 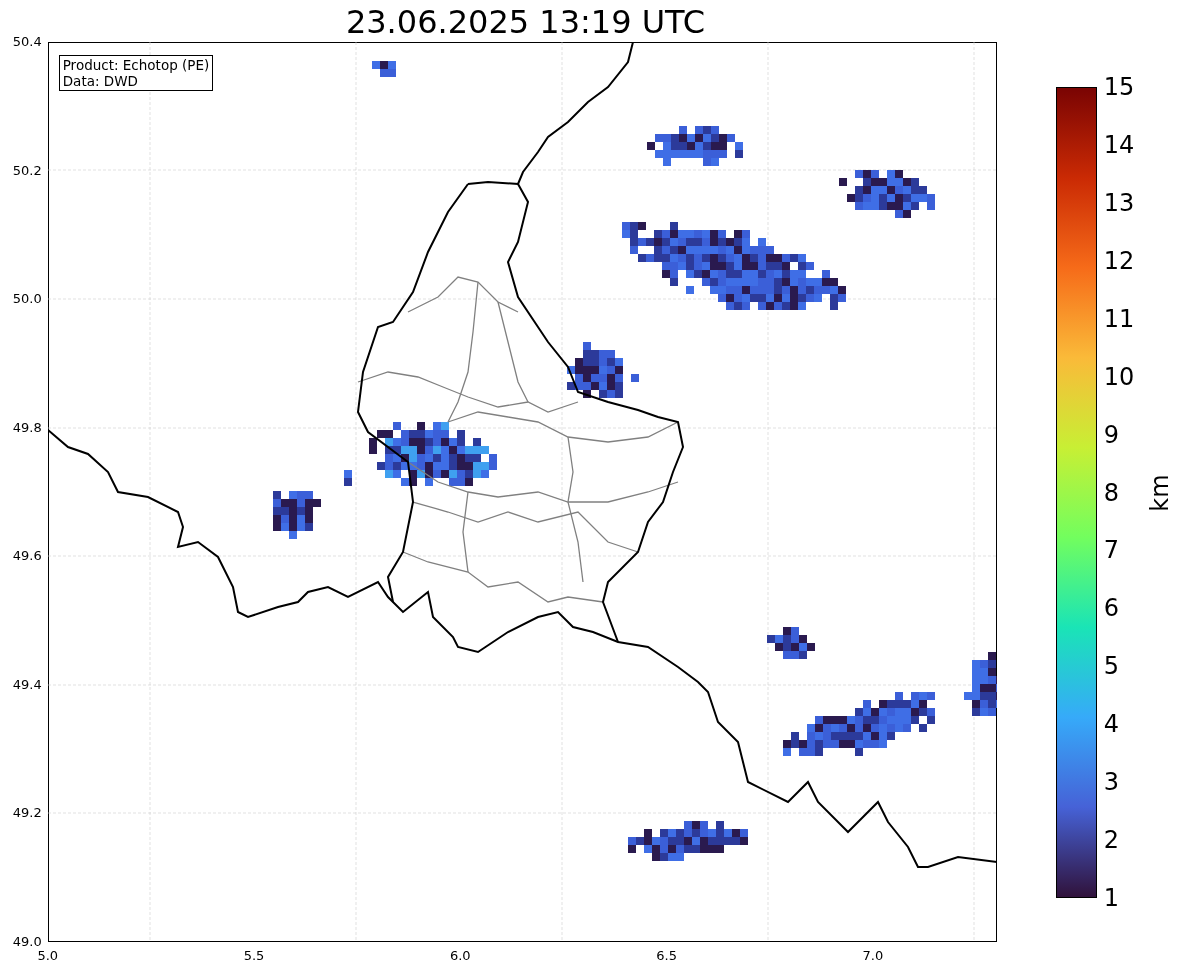 I want to click on y-tick-label: 50.2, so click(x=27, y=170).